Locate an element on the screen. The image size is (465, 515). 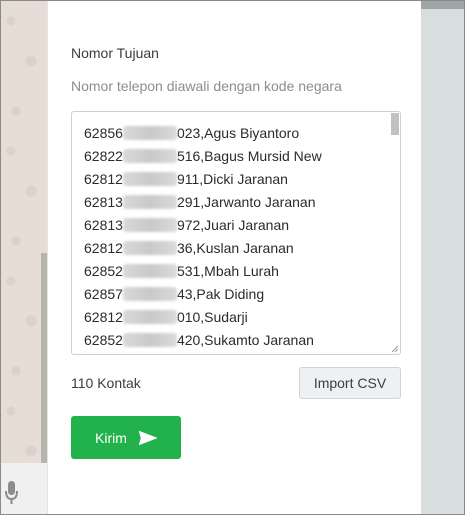
recipient-row: 62813 291,Jarwanto Jaranan is located at coordinates (203, 201).